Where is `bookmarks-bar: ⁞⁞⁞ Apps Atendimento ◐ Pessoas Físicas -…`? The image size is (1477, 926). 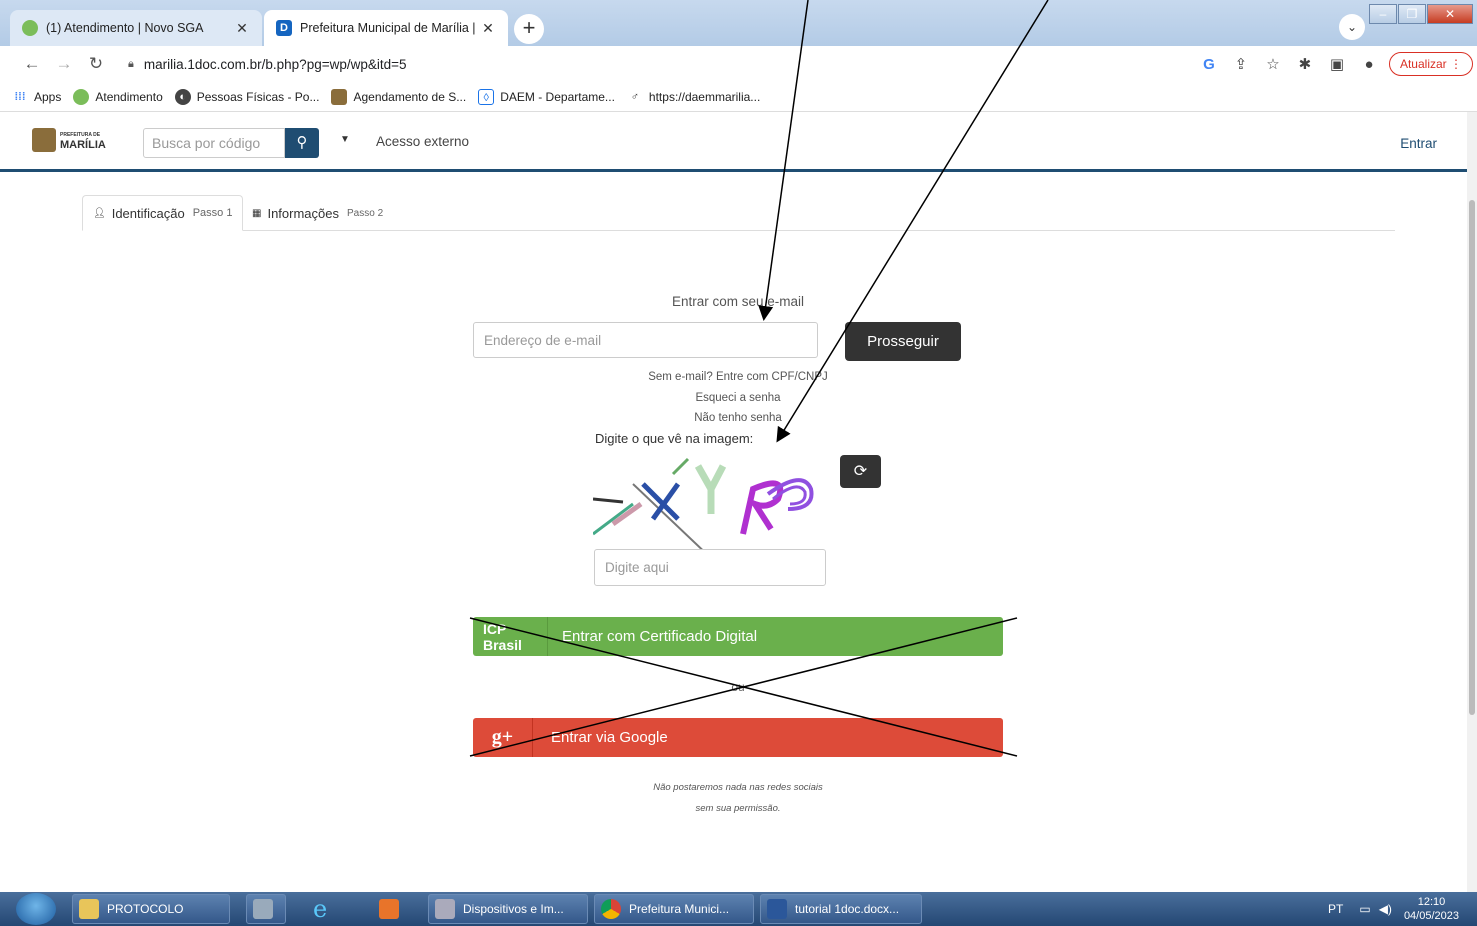
bookmarks-bar: ⁞⁞⁞ Apps Atendimento ◐ Pessoas Físicas -… is located at coordinates (738, 97).